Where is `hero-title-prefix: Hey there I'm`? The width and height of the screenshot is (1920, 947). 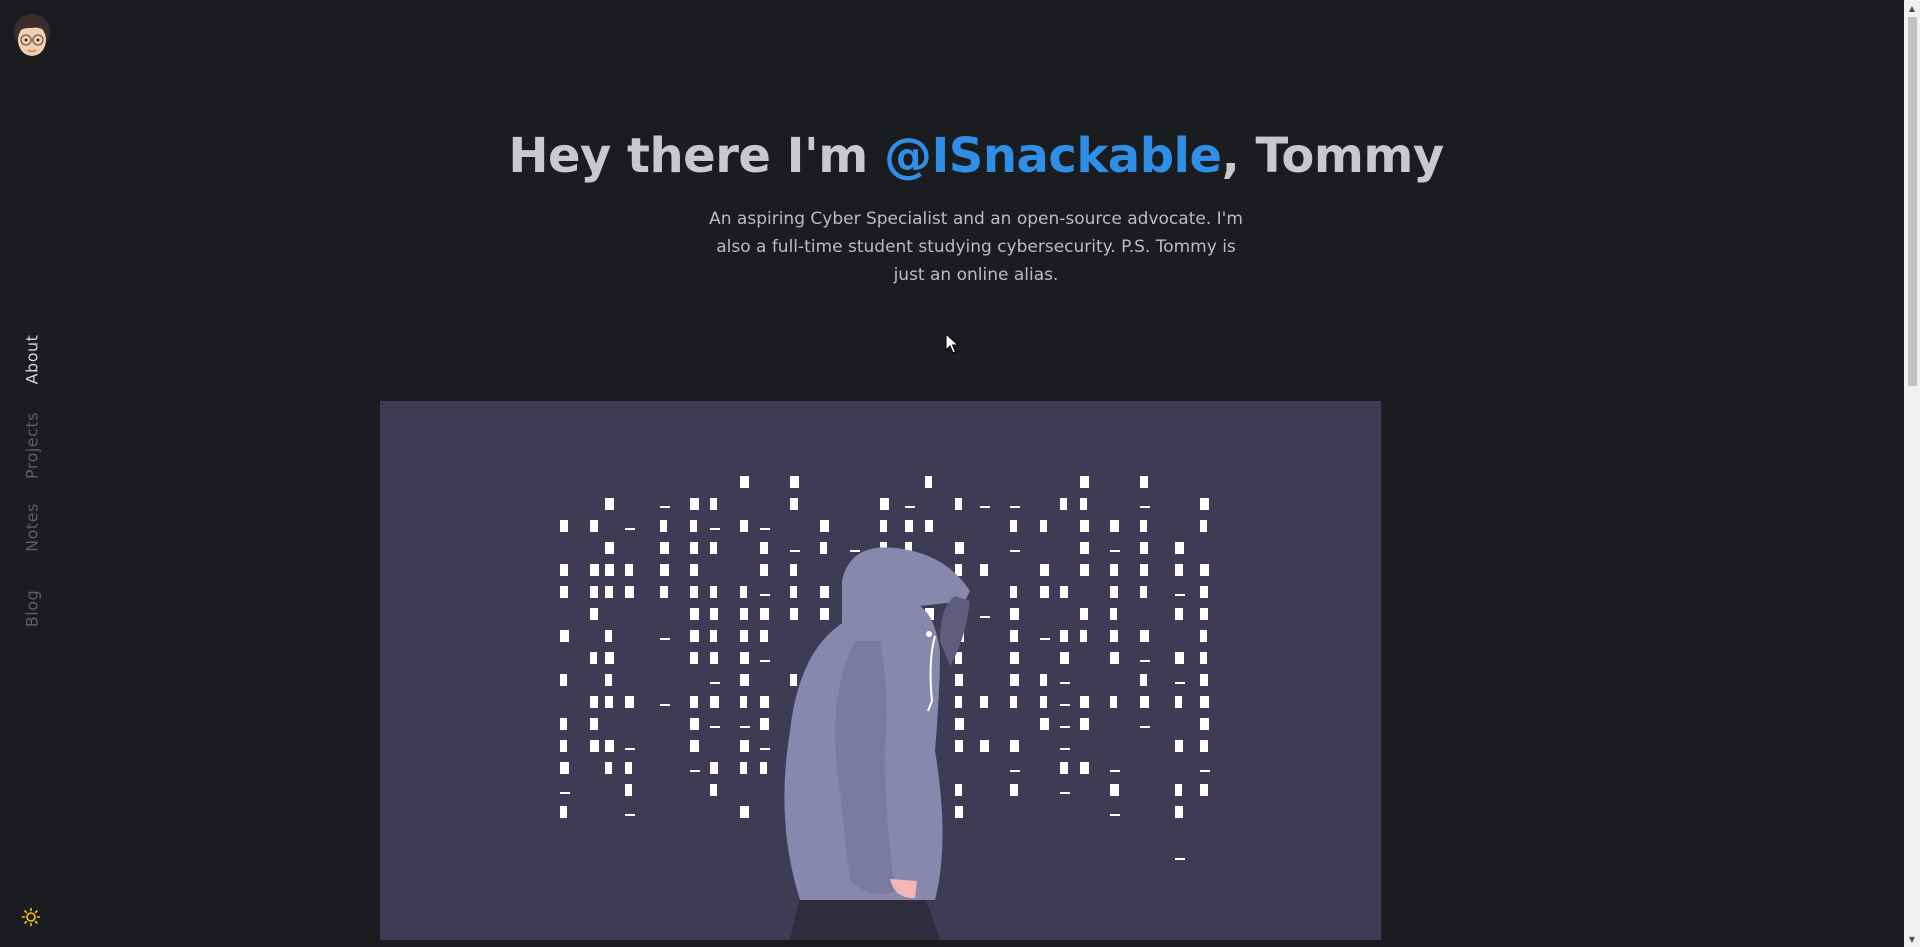 hero-title-prefix: Hey there I'm is located at coordinates (696, 156).